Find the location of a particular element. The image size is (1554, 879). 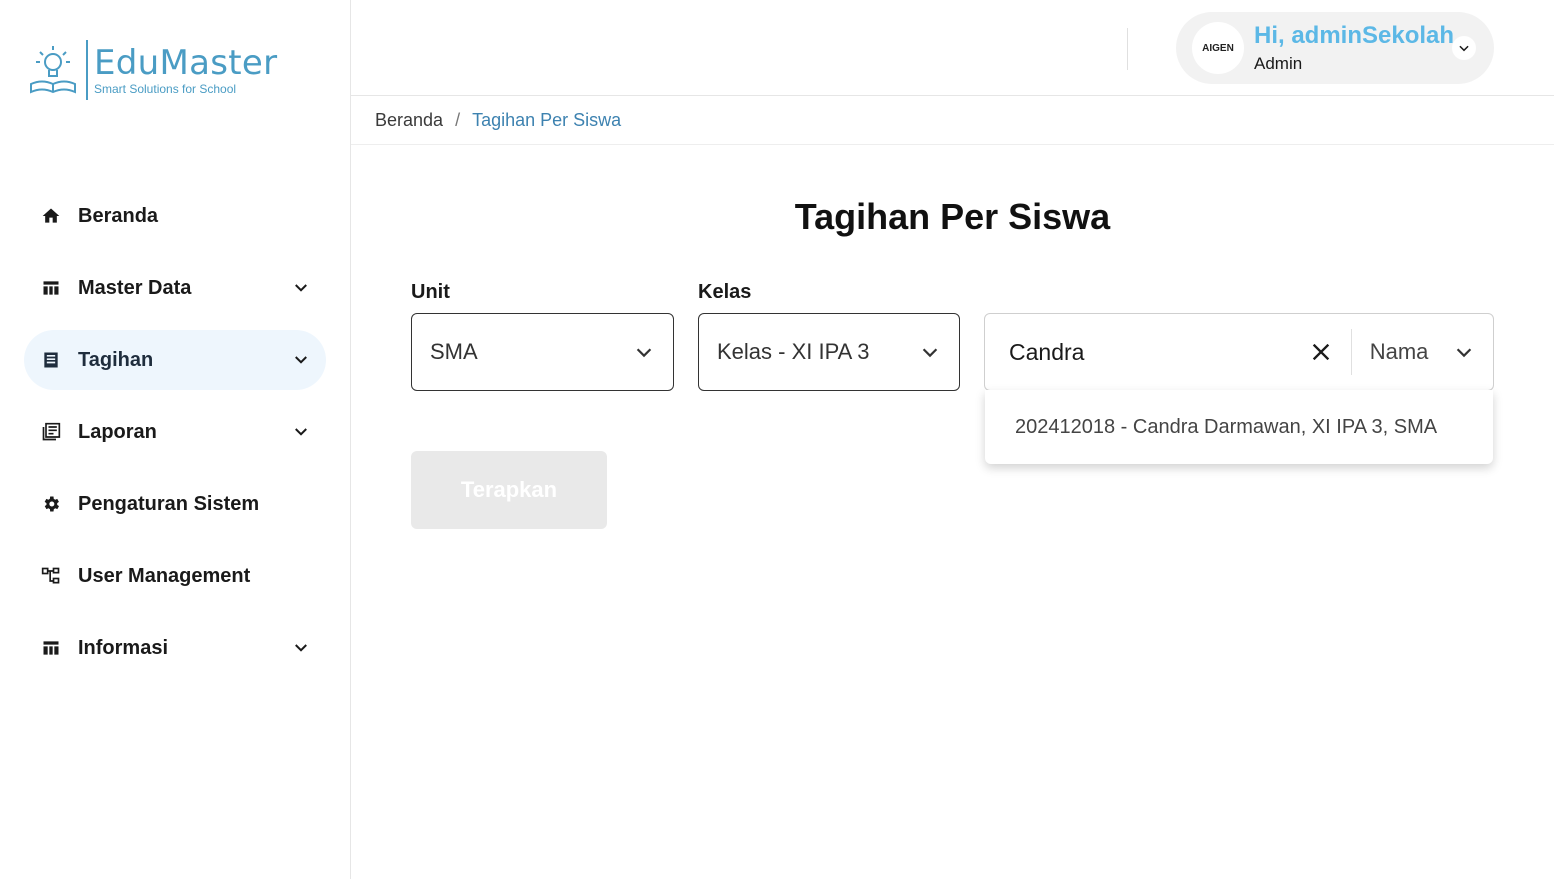

brand-name: EduMaster is located at coordinates (186, 63).